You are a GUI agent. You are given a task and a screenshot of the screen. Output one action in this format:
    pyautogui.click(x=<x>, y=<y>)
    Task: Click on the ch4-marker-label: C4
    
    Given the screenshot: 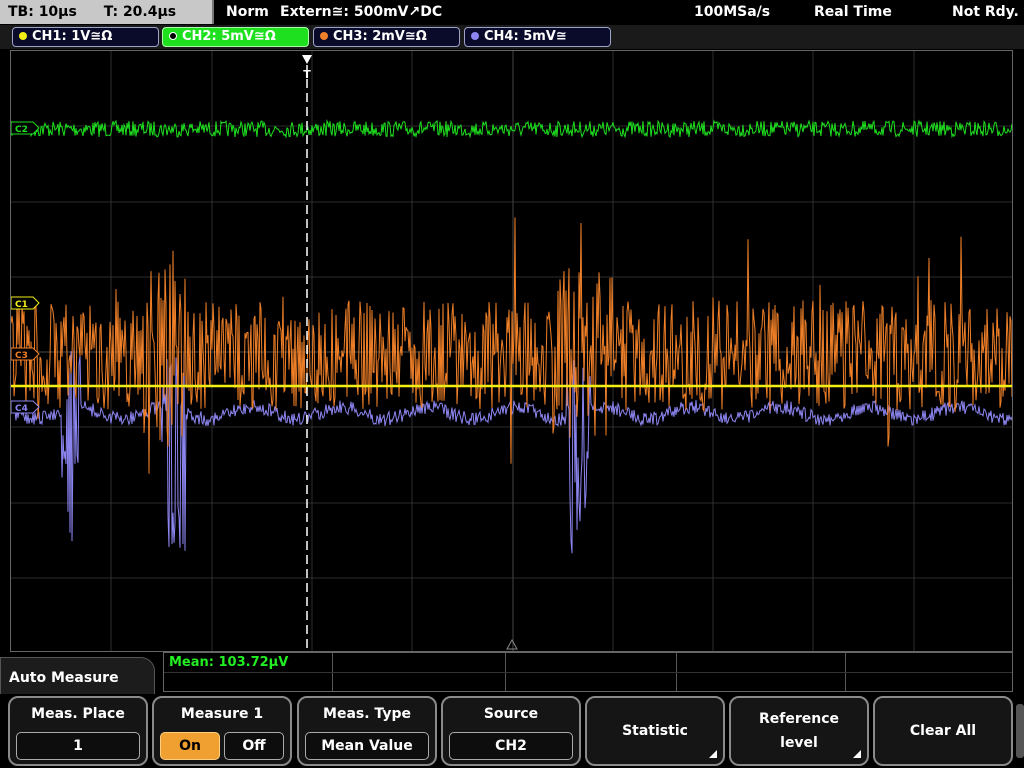 What is the action you would take?
    pyautogui.click(x=21, y=409)
    